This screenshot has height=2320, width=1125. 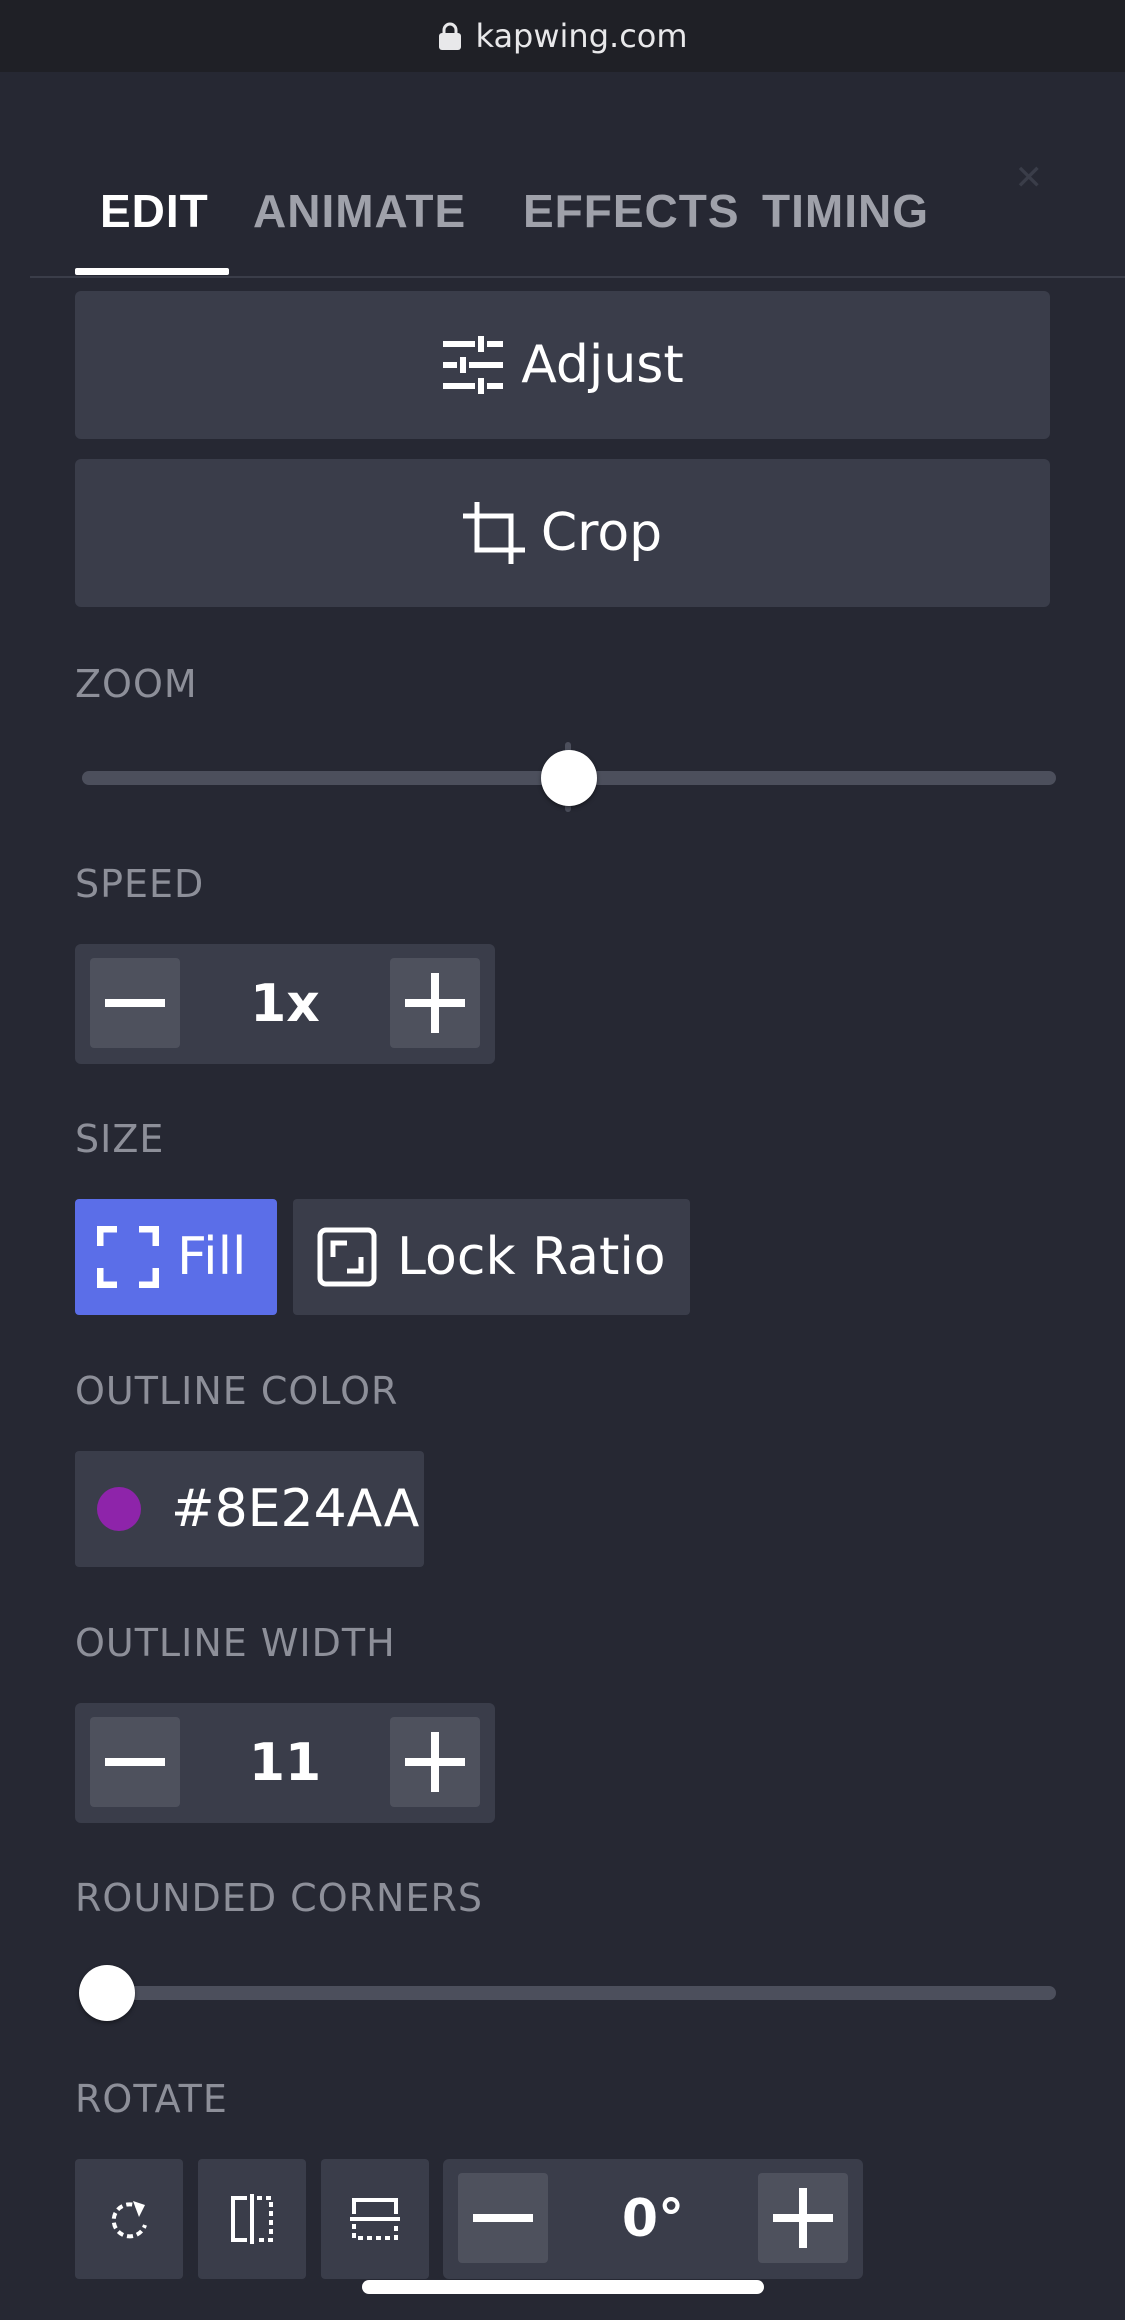 I want to click on lock-ratio-icon, so click(x=347, y=1257).